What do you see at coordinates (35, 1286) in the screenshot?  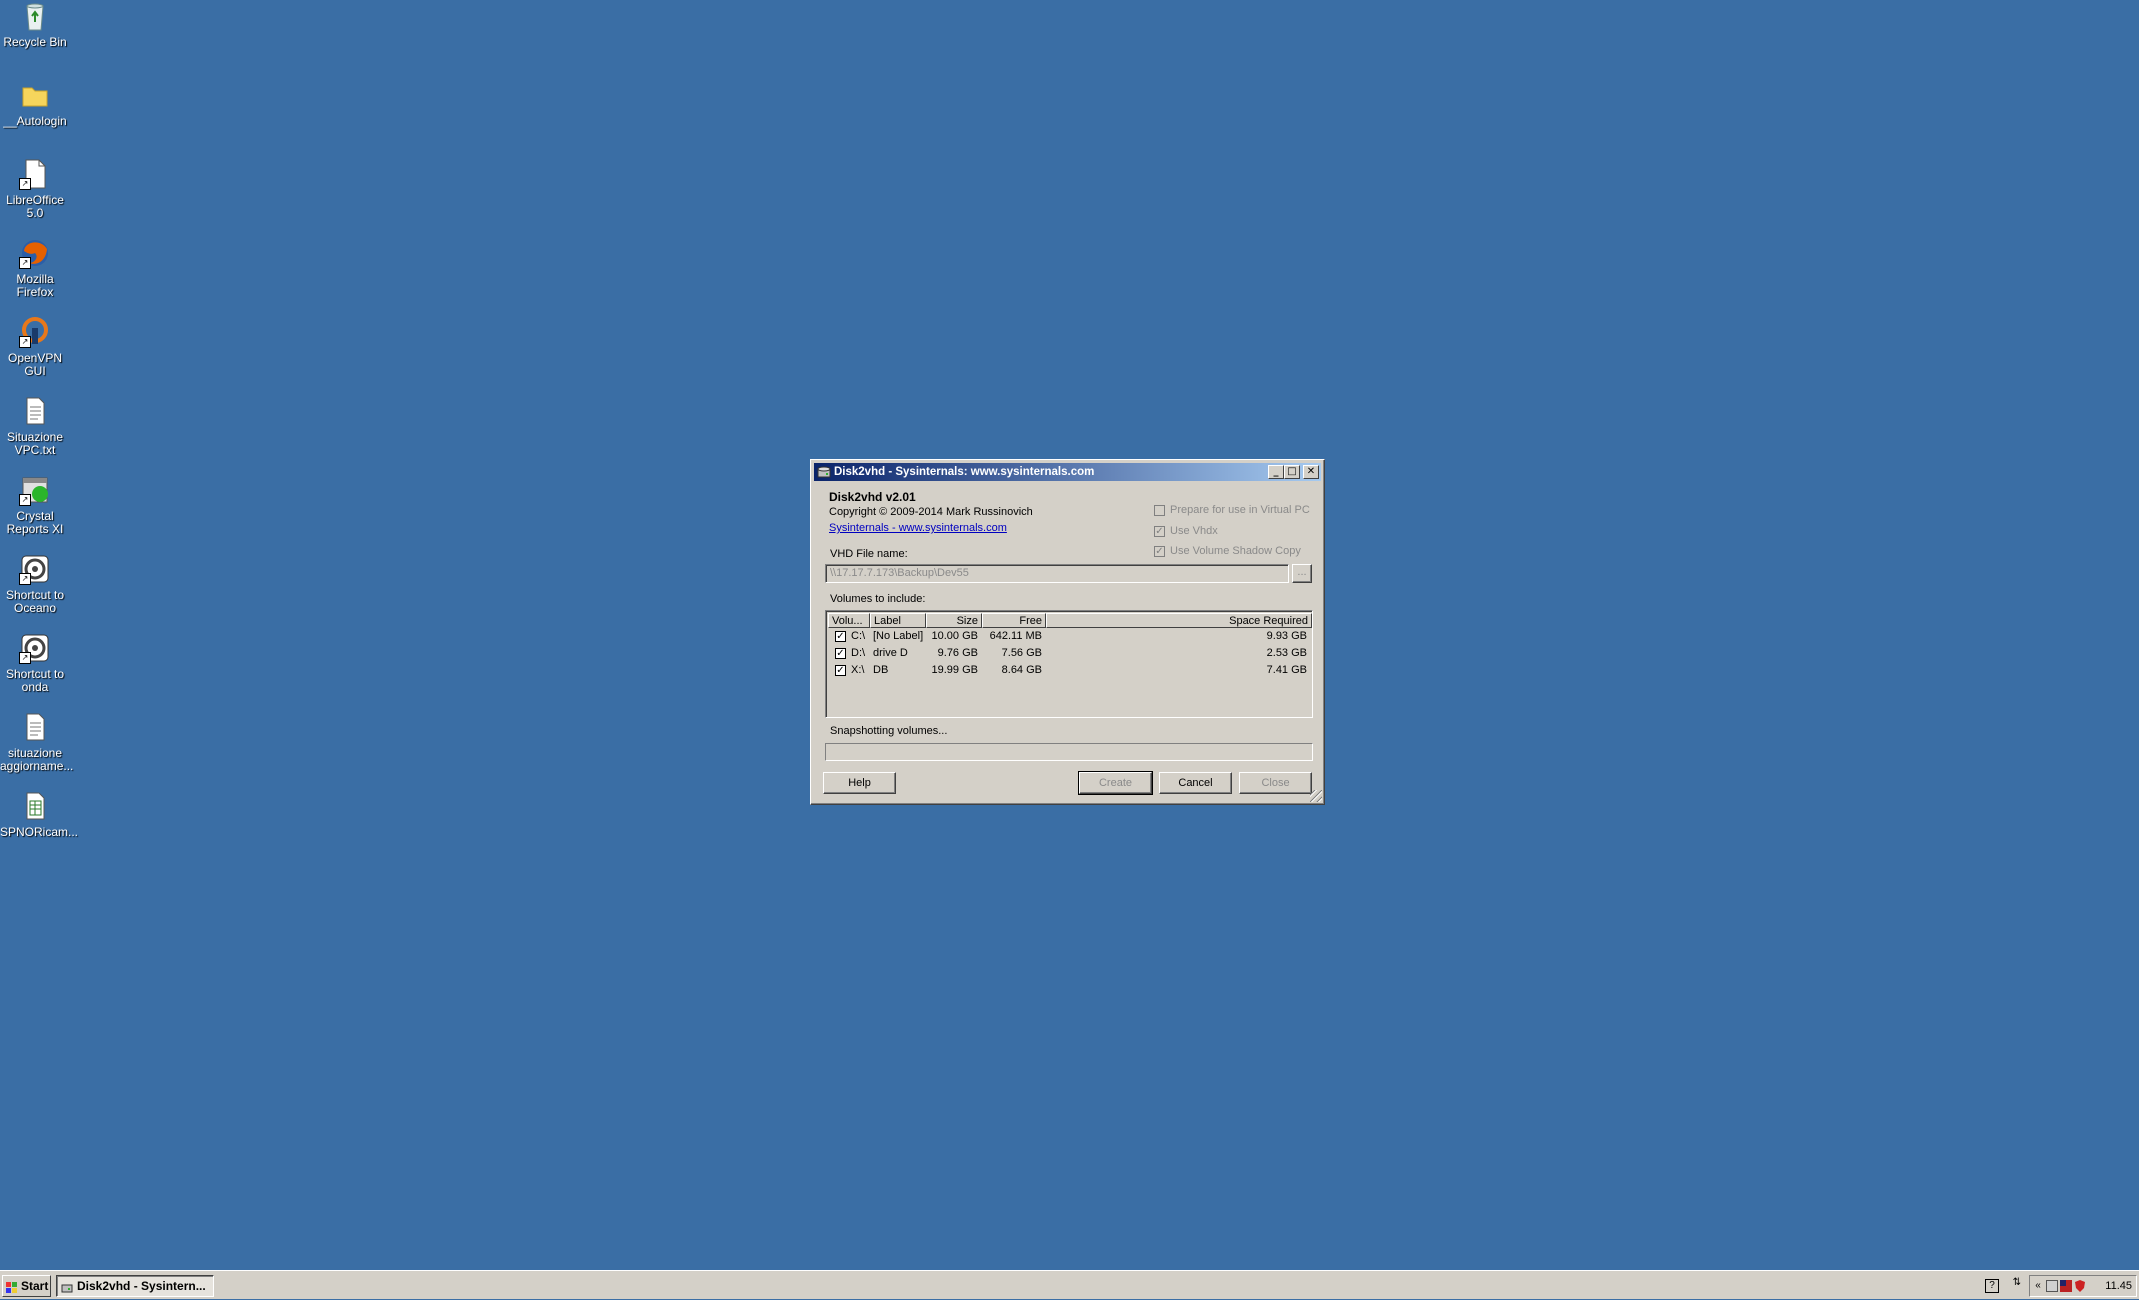 I see `start-label: Start` at bounding box center [35, 1286].